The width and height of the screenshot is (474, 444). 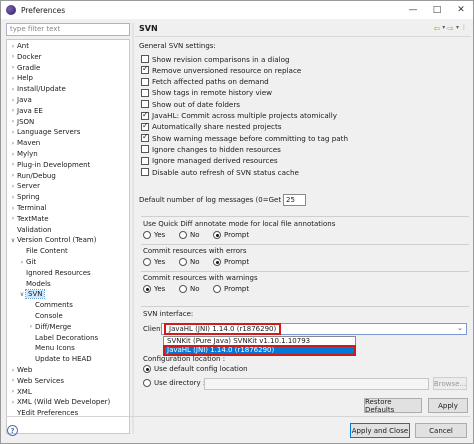 I want to click on client-select: JavaHL (JNI) 1.14.0 (r1876290) ⌄, so click(x=314, y=329).